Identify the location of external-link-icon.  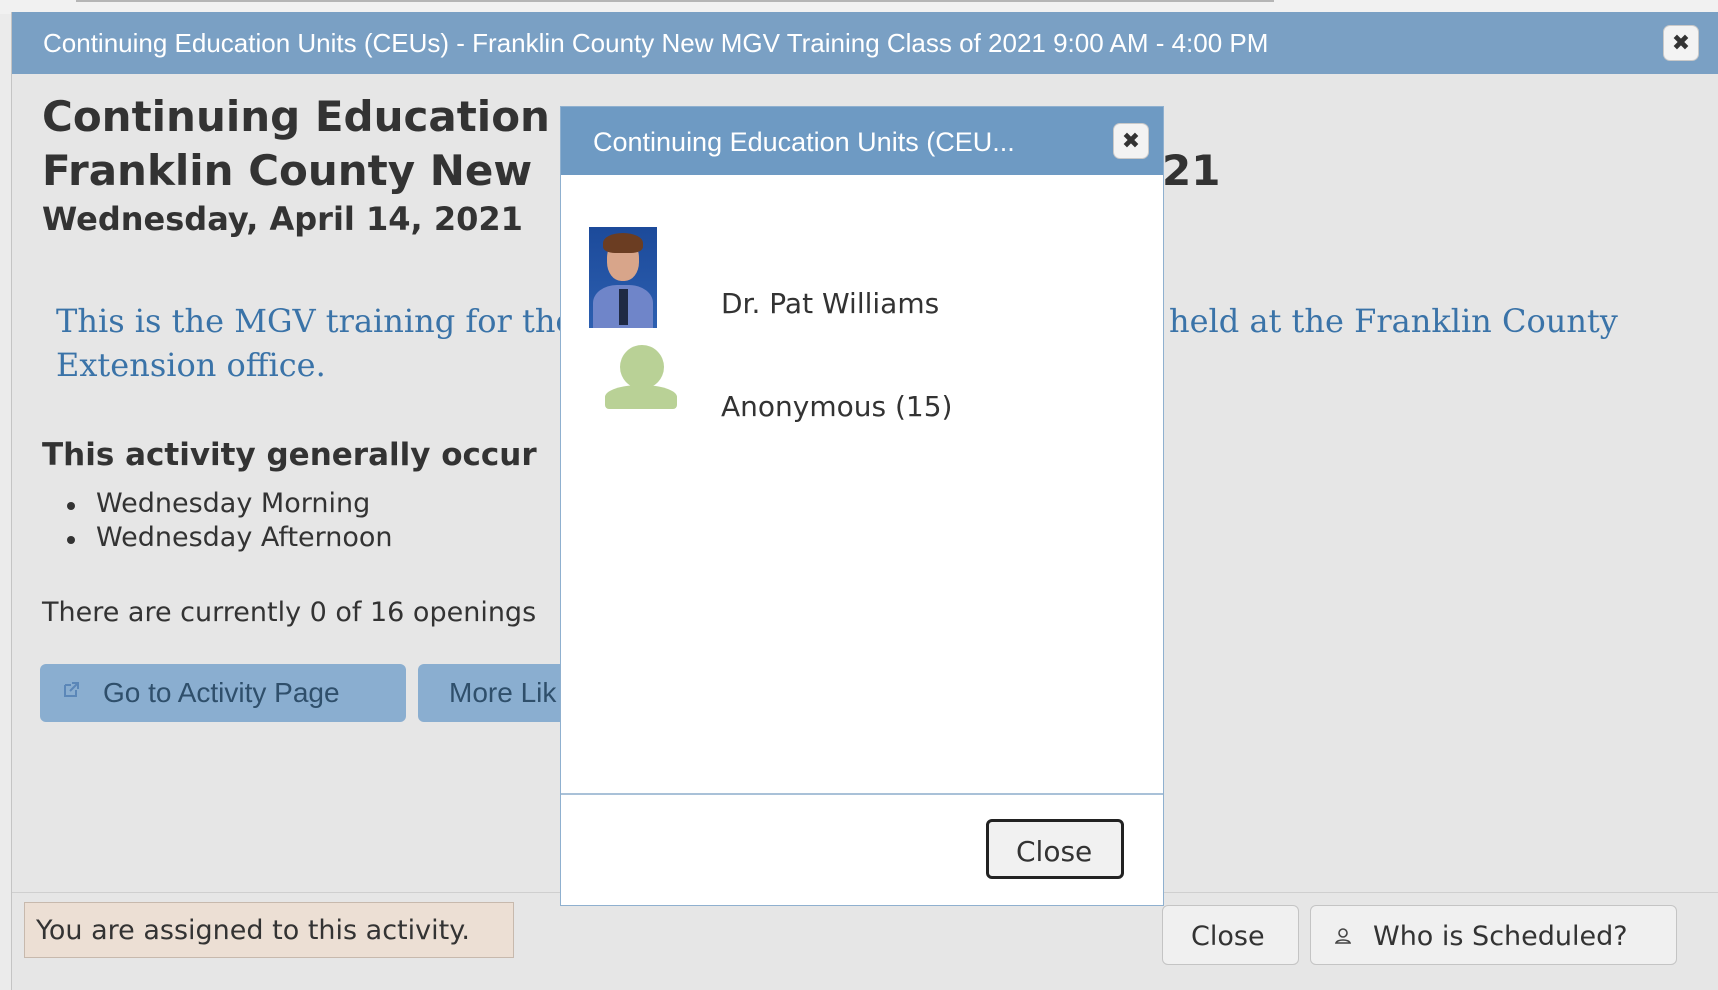
(71, 689).